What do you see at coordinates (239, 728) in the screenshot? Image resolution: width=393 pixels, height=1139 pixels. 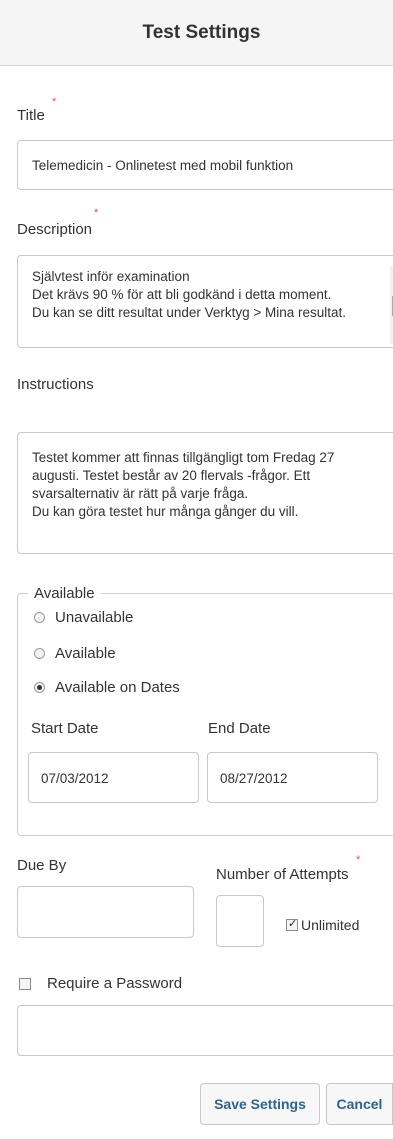 I see `end-date-label: End Date` at bounding box center [239, 728].